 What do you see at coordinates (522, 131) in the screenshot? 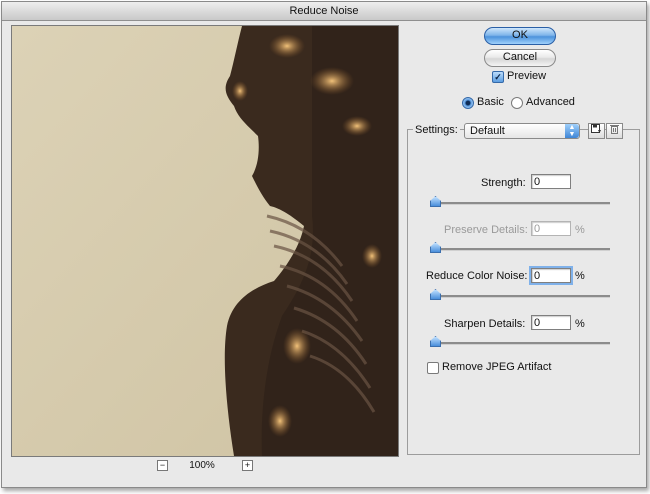
I see `settings-select: Default ▲ ▼` at bounding box center [522, 131].